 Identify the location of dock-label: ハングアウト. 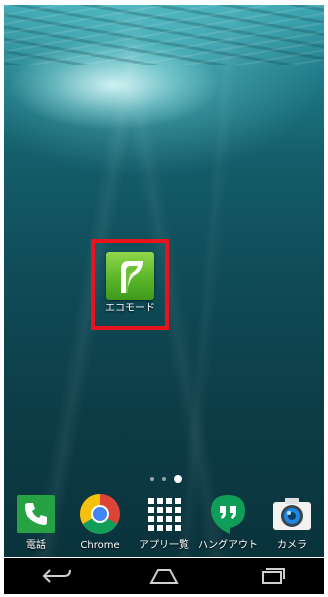
(228, 545).